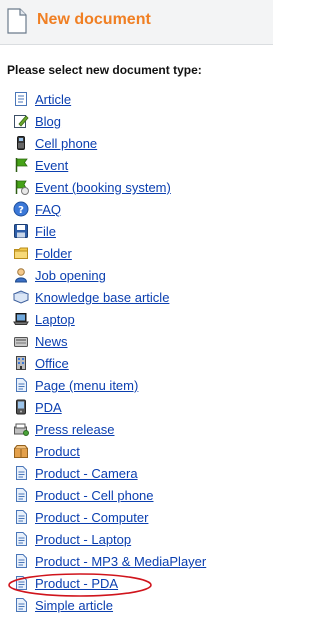 Image resolution: width=320 pixels, height=627 pixels. Describe the element at coordinates (86, 385) in the screenshot. I see `document-type-link: Page (menu item)` at that location.